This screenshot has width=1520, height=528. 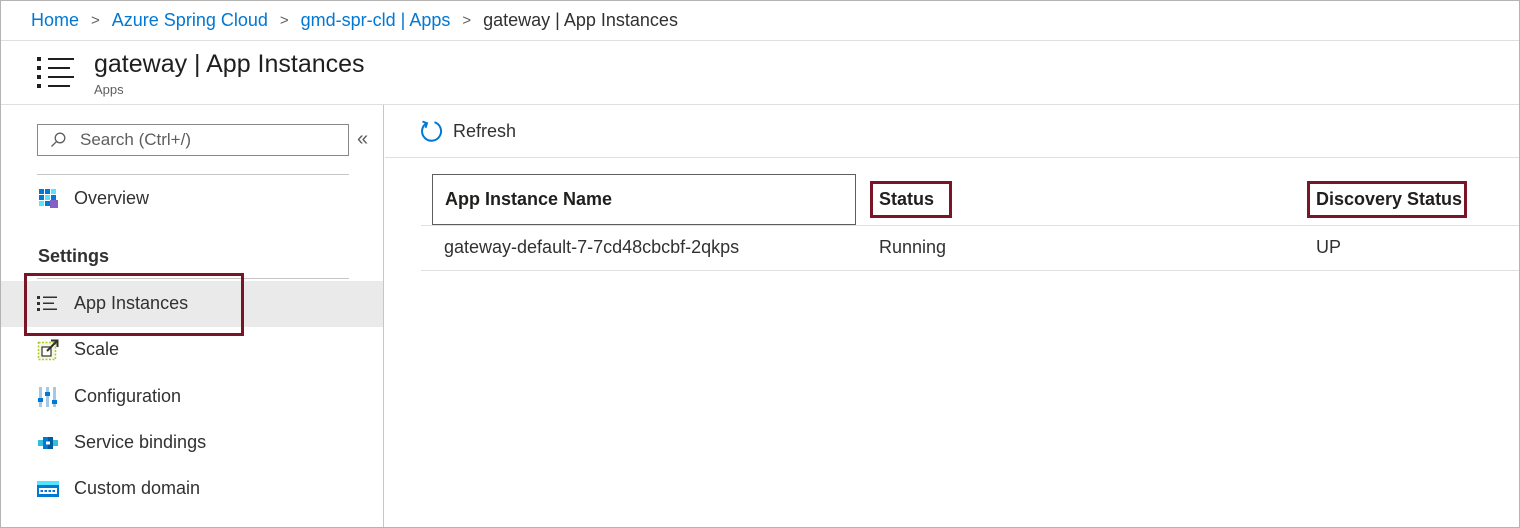 I want to click on search-box, so click(x=193, y=140).